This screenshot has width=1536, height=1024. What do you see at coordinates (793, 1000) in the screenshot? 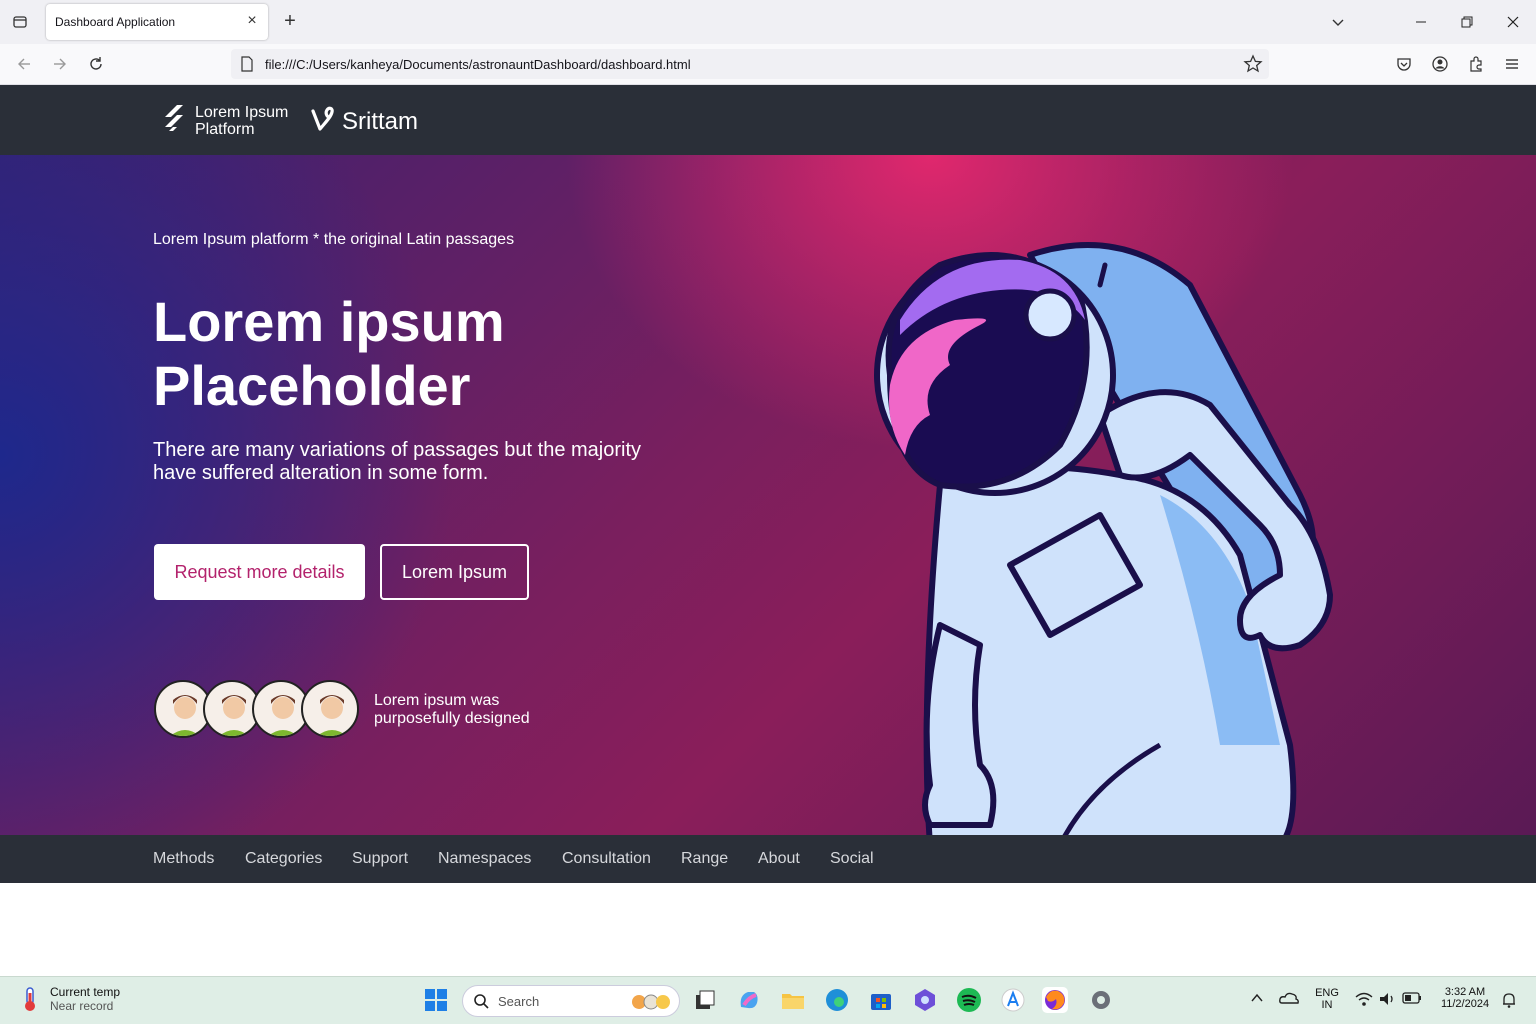
I see `file-explorer-icon` at bounding box center [793, 1000].